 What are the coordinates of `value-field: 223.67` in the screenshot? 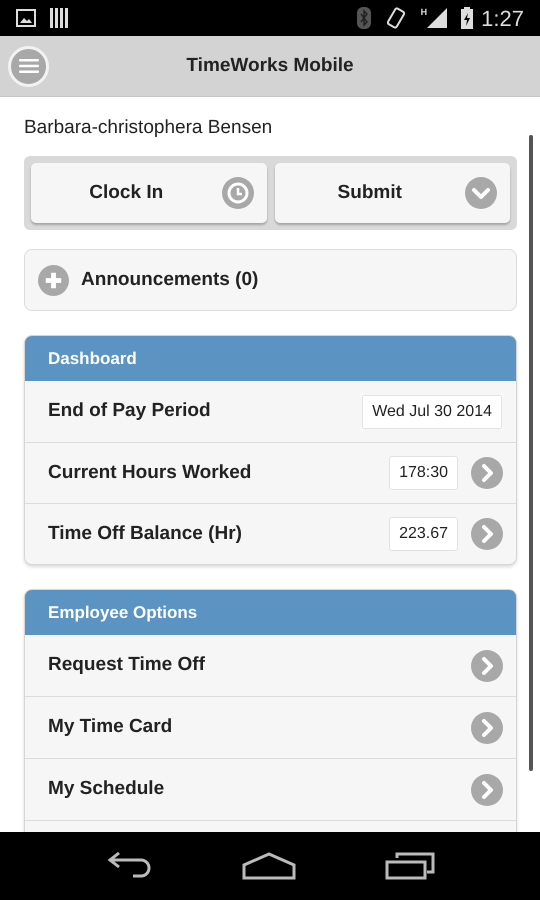 It's located at (423, 534).